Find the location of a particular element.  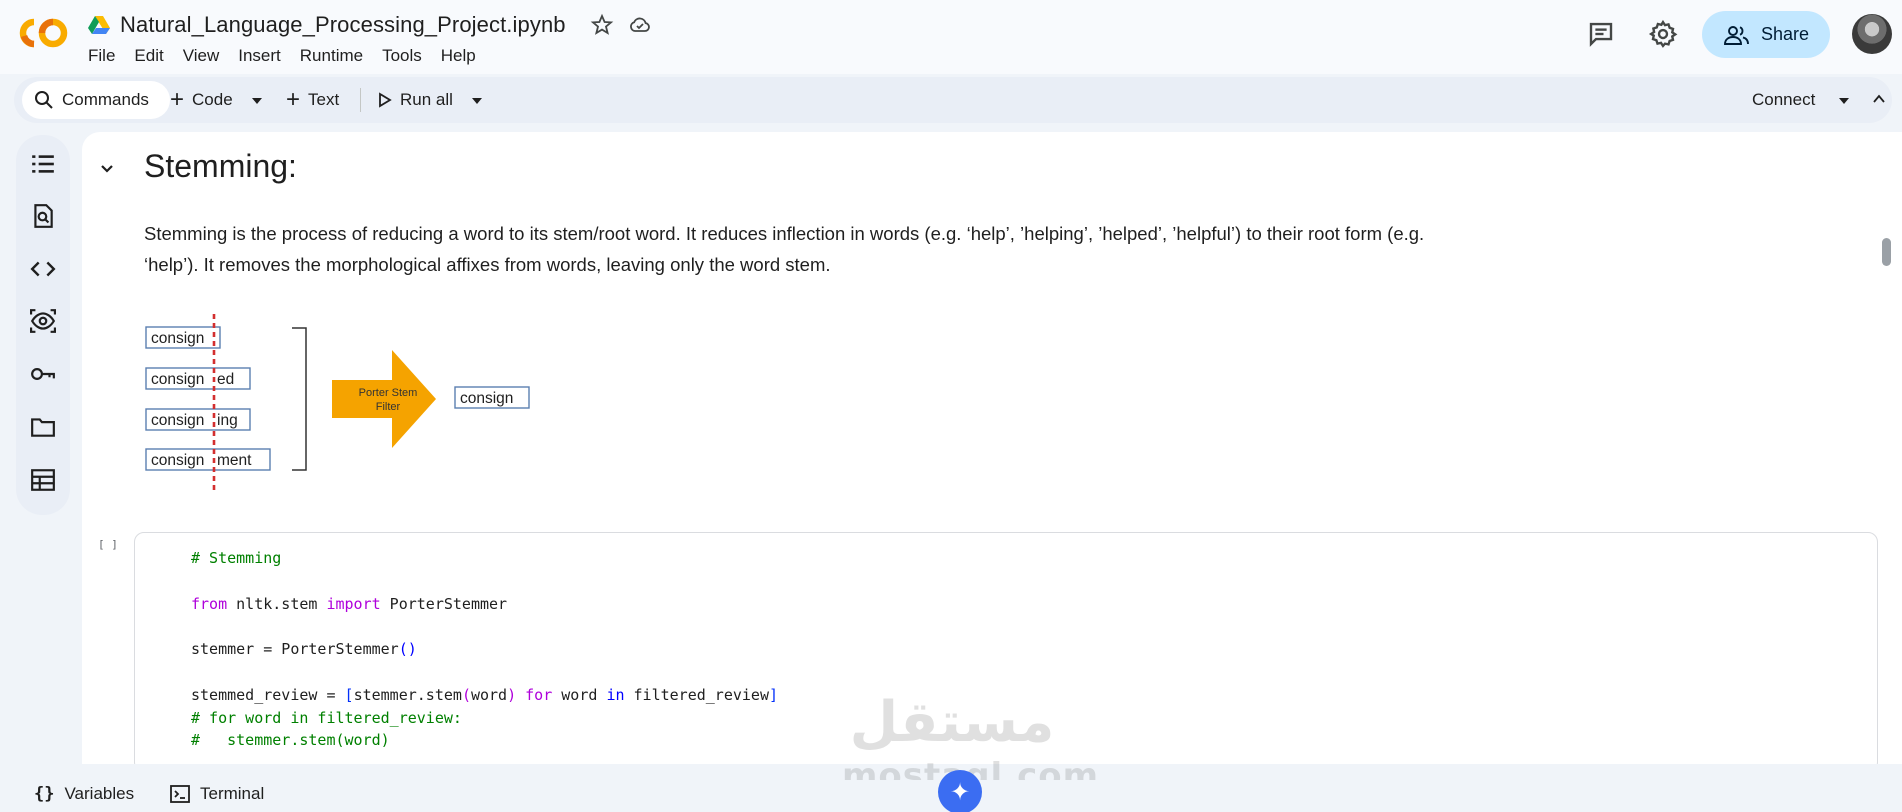

code-text: PorterStemmer is located at coordinates (444, 603).